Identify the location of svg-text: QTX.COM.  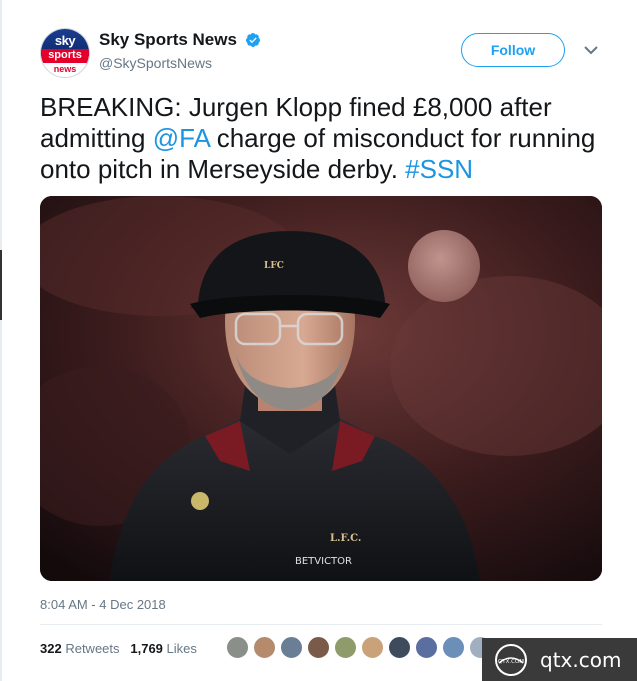
(511, 662).